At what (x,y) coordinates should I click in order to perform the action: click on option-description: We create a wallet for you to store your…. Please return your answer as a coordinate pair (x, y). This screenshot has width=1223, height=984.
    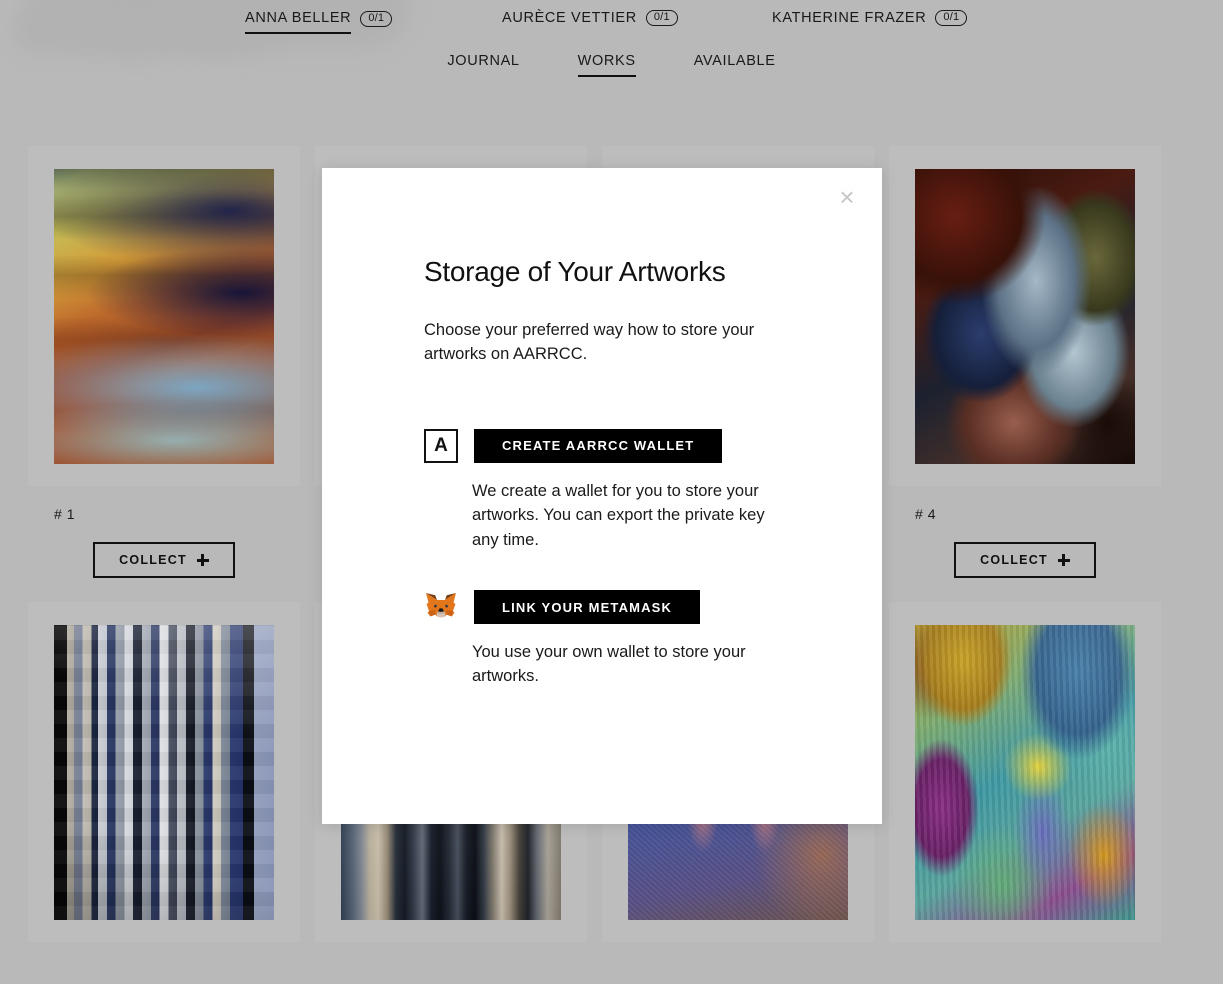
    Looking at the image, I should click on (618, 515).